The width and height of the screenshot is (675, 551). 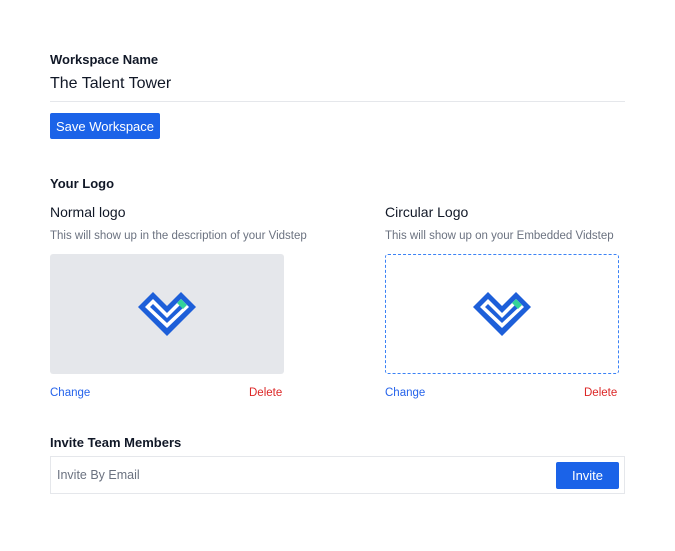 I want to click on normal-logo-title: Normal logo, so click(x=88, y=212).